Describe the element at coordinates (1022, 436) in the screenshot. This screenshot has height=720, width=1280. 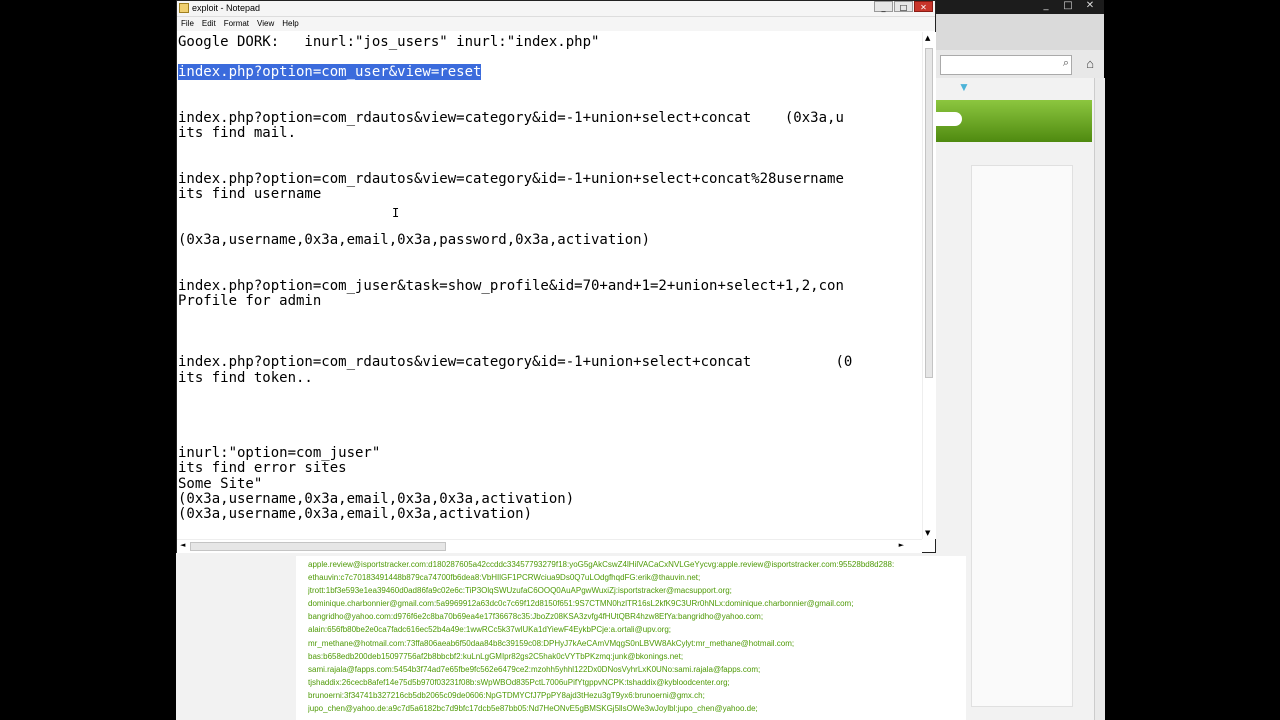
I see `side-panel` at that location.